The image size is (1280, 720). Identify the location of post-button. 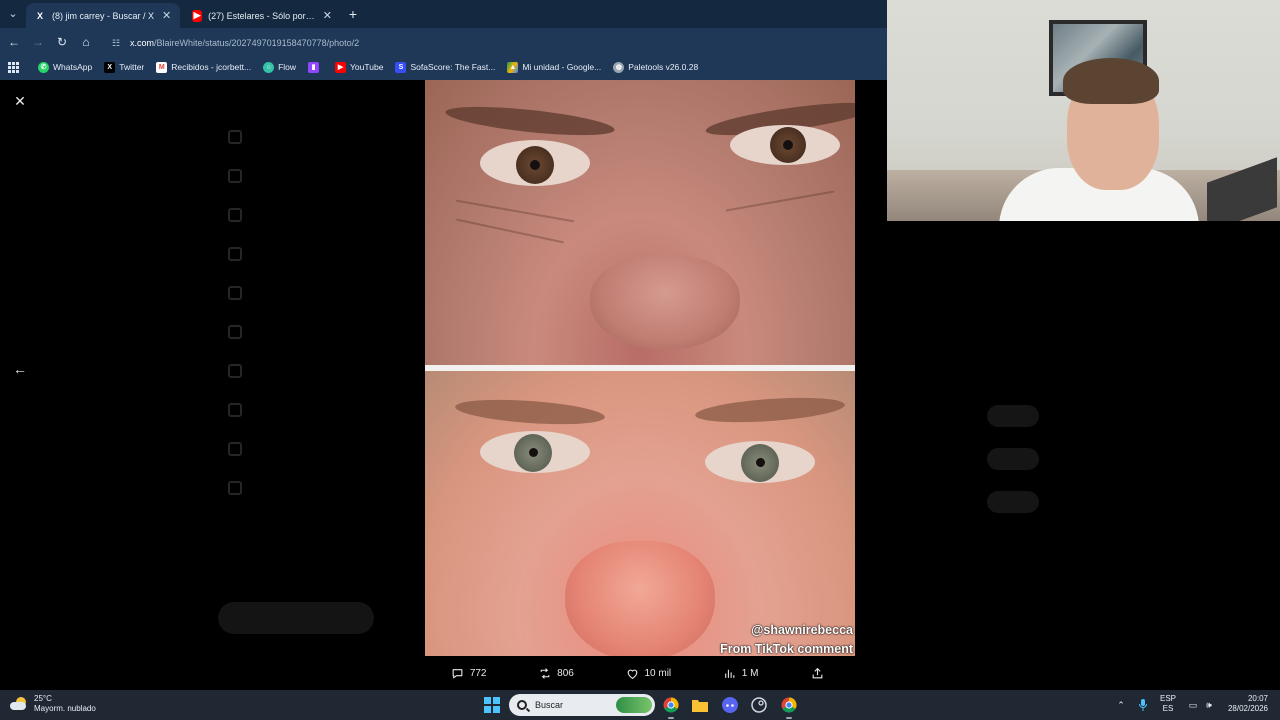
(296, 618).